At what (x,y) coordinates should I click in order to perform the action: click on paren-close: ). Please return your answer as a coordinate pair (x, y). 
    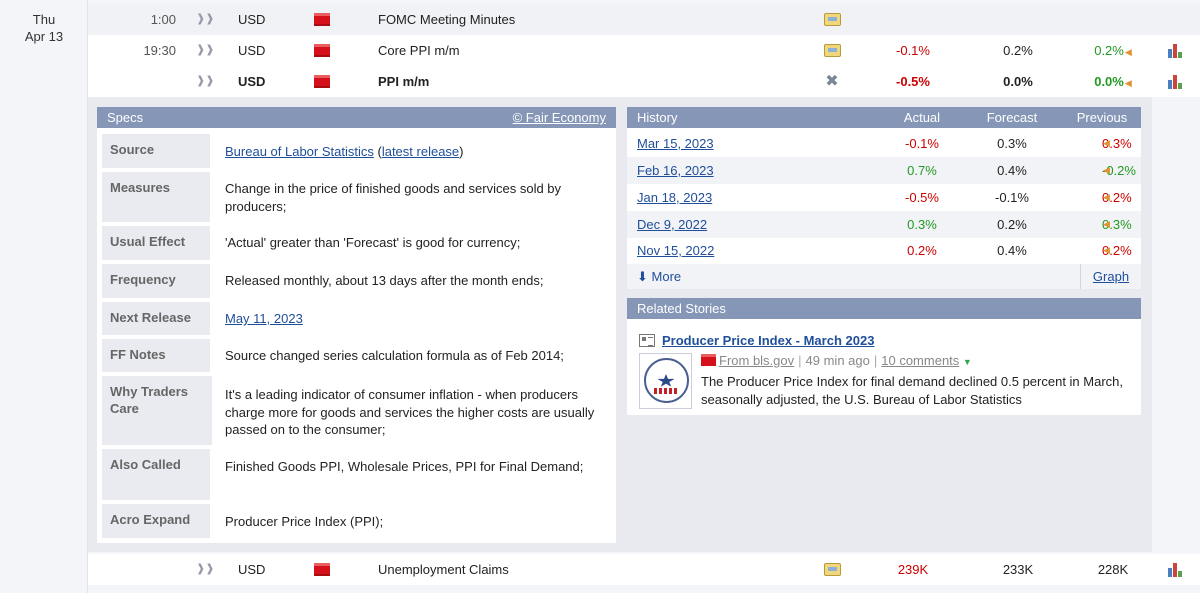
    Looking at the image, I should click on (461, 151).